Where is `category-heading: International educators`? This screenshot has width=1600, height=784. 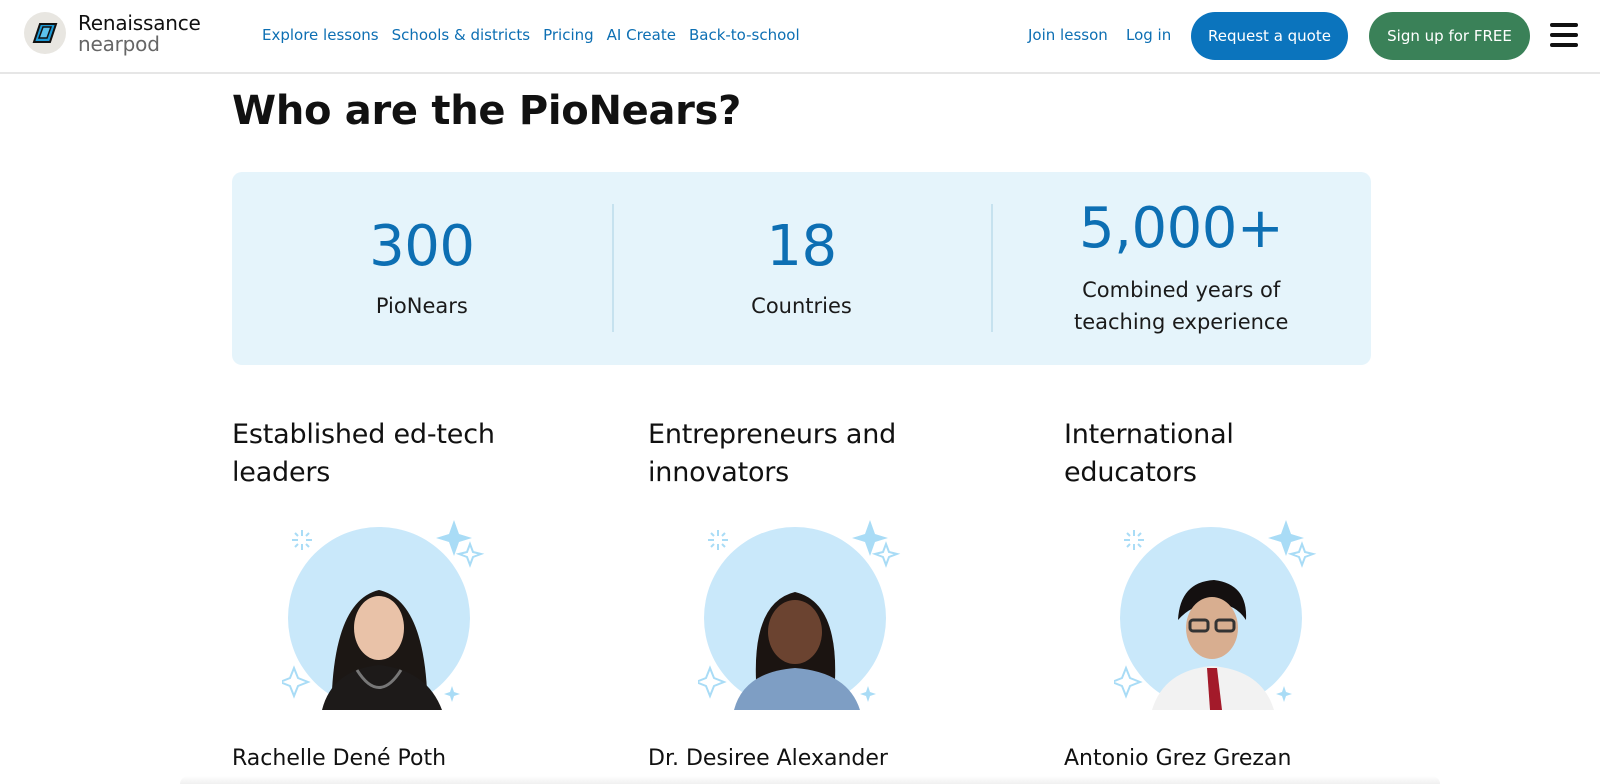 category-heading: International educators is located at coordinates (1149, 453).